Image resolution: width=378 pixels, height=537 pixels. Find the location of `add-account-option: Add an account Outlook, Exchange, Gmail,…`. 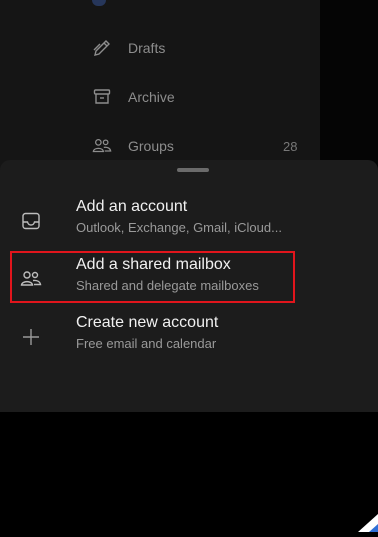

add-account-option: Add an account Outlook, Exchange, Gmail,… is located at coordinates (189, 222).